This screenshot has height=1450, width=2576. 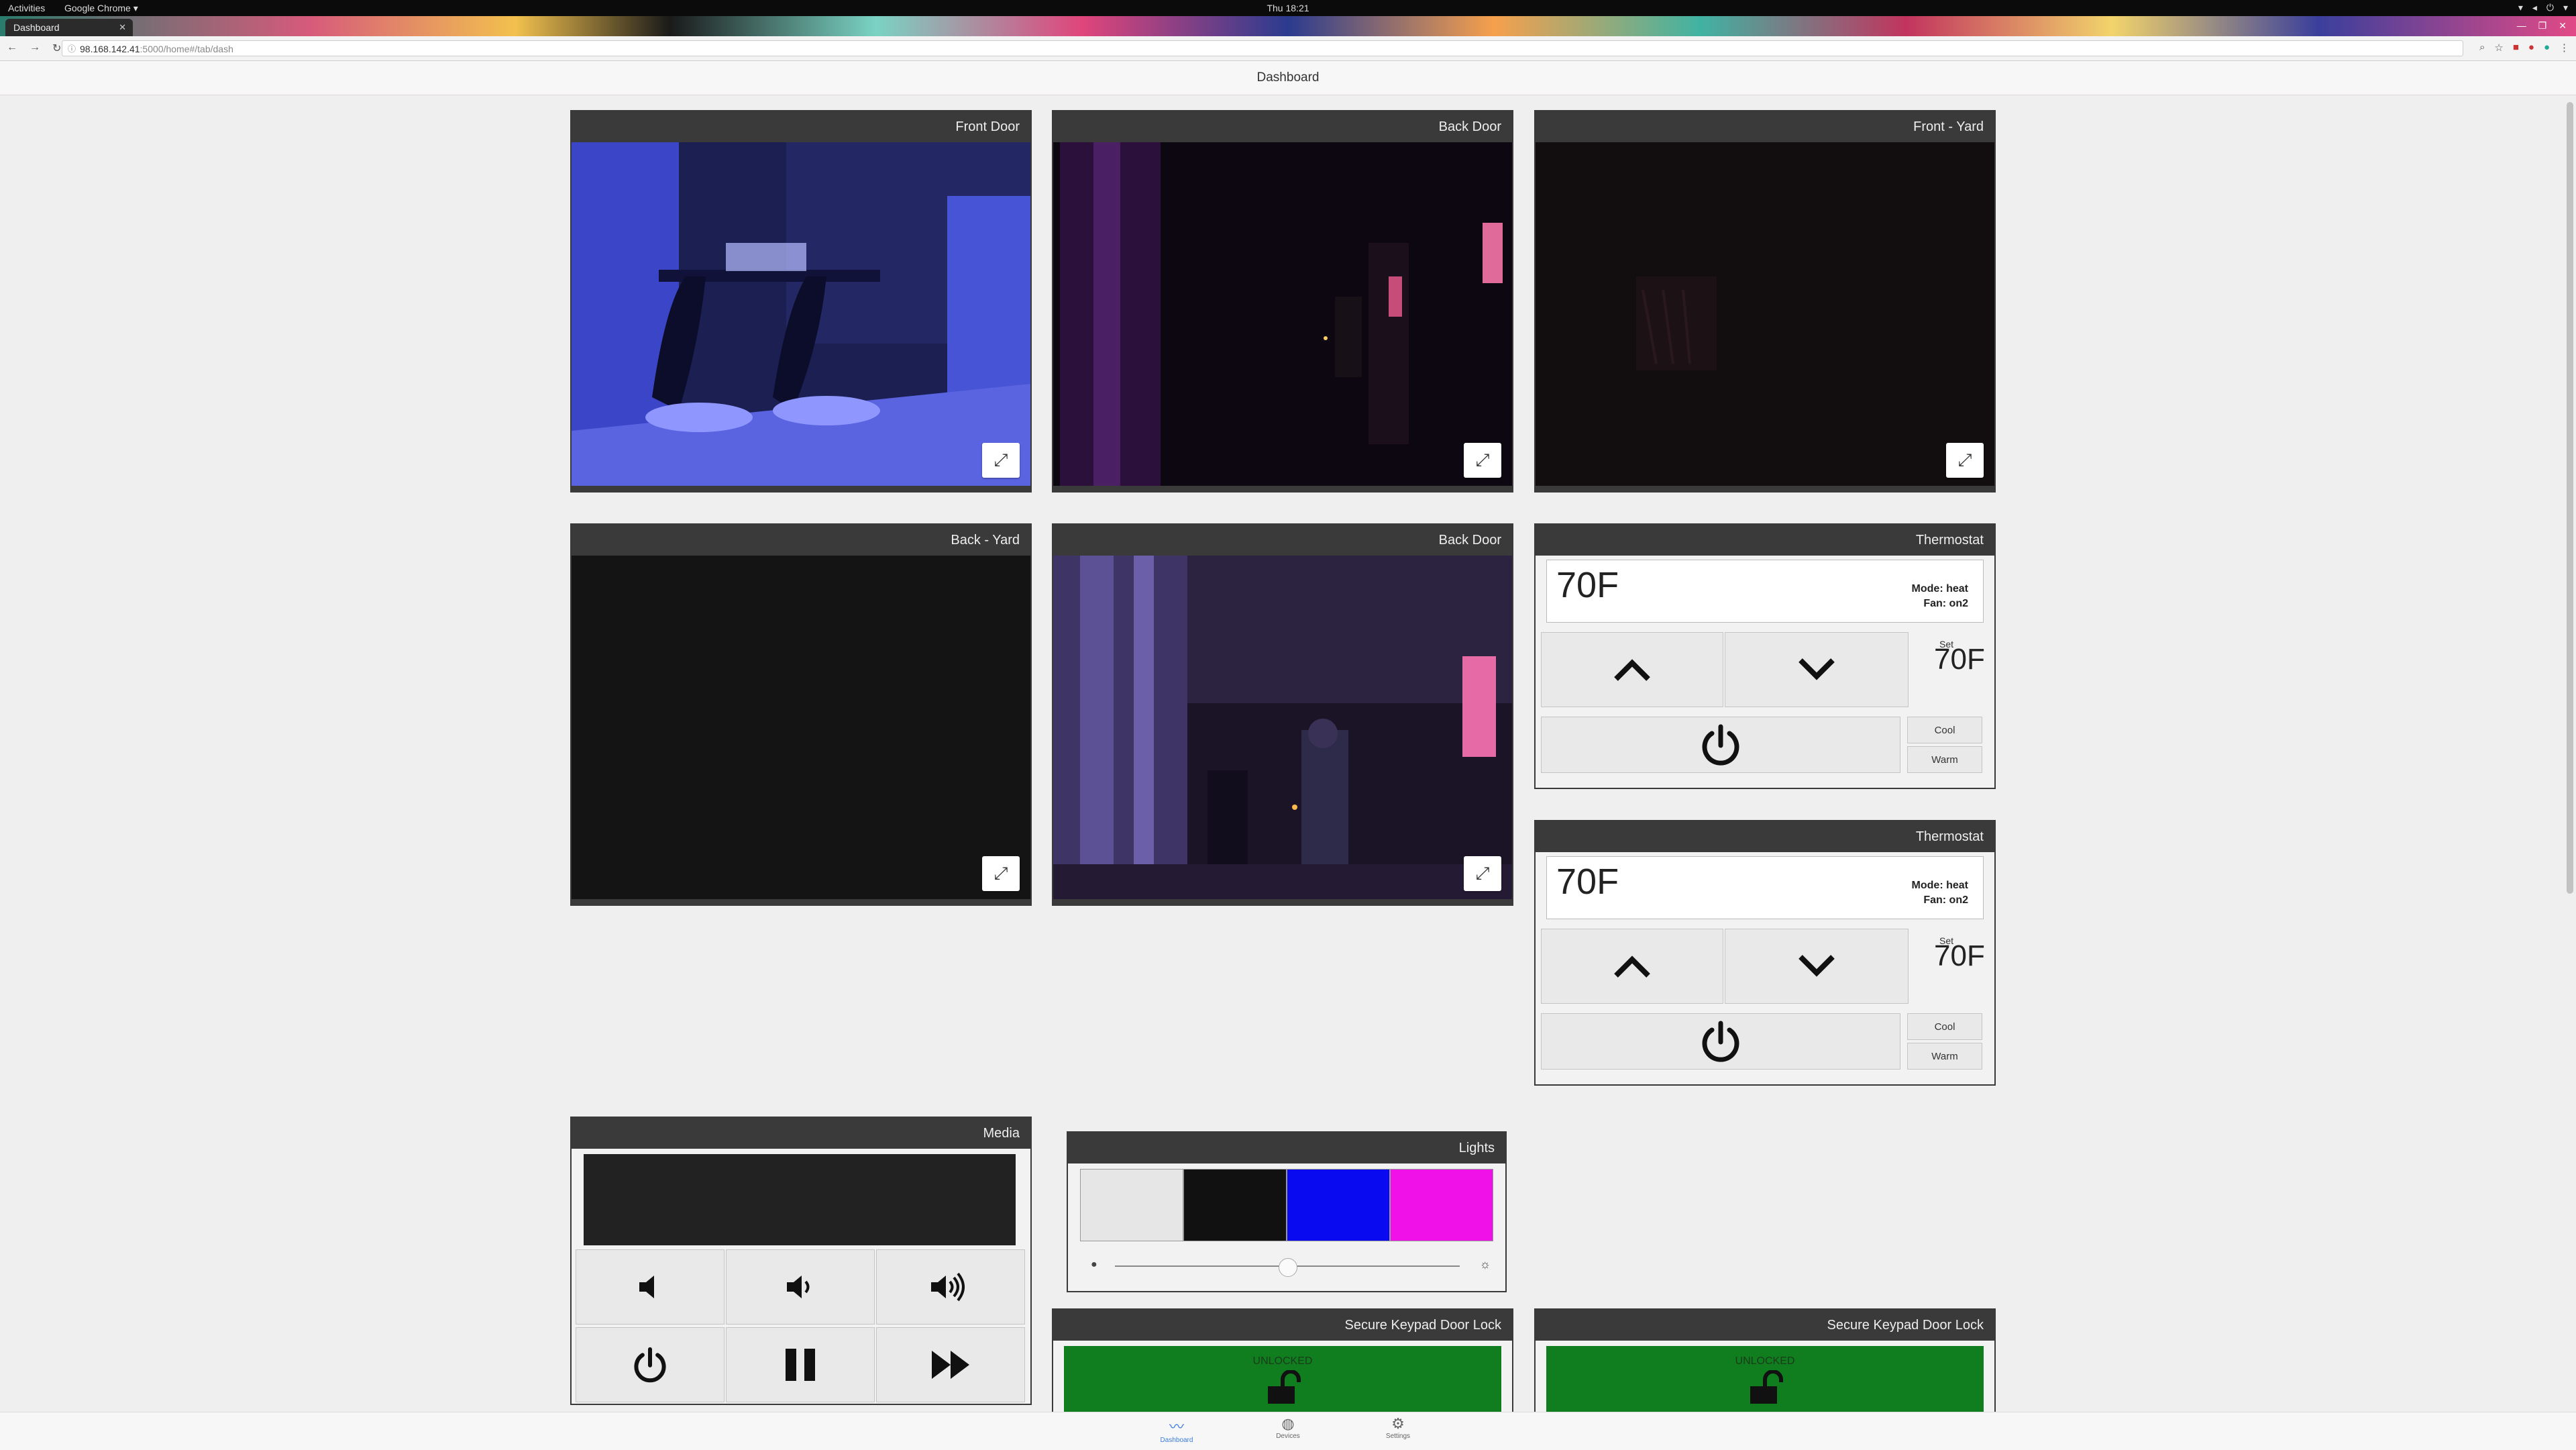 I want to click on fast-forward-button, so click(x=950, y=1364).